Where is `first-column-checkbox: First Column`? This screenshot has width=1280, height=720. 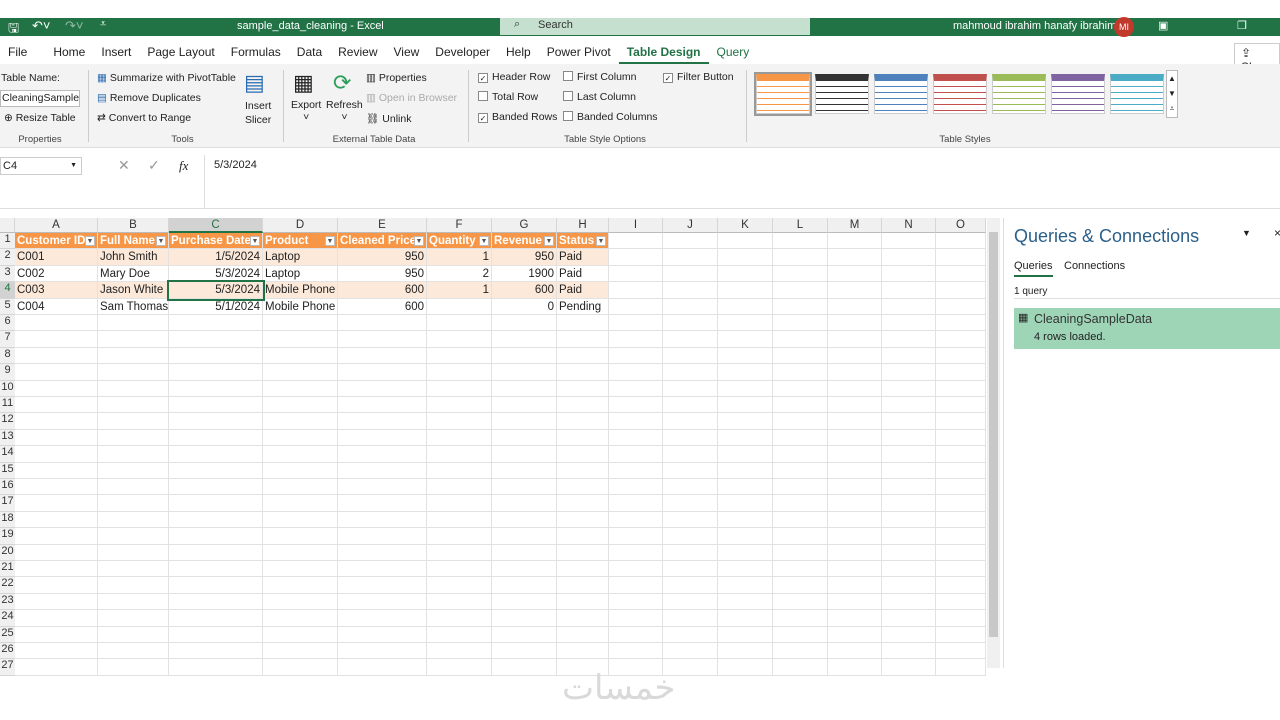 first-column-checkbox: First Column is located at coordinates (600, 77).